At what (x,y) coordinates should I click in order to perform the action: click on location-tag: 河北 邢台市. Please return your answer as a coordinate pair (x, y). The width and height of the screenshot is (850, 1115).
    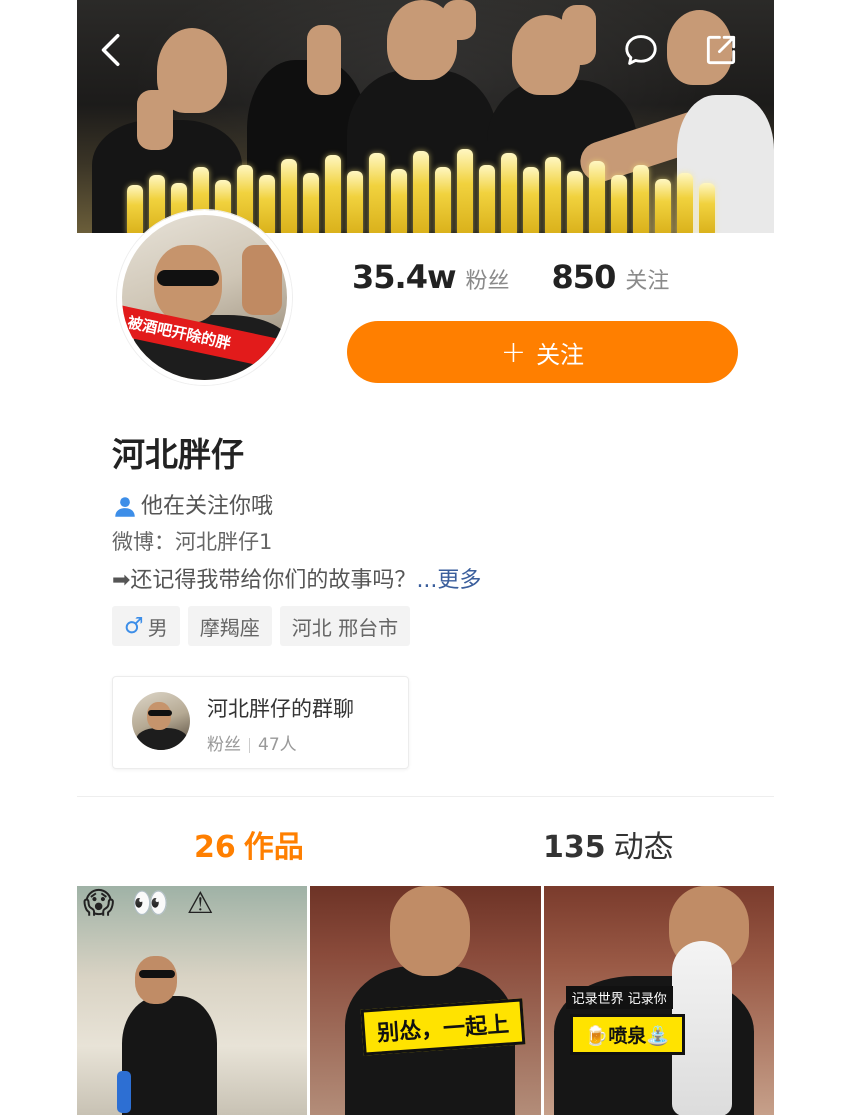
    Looking at the image, I should click on (345, 626).